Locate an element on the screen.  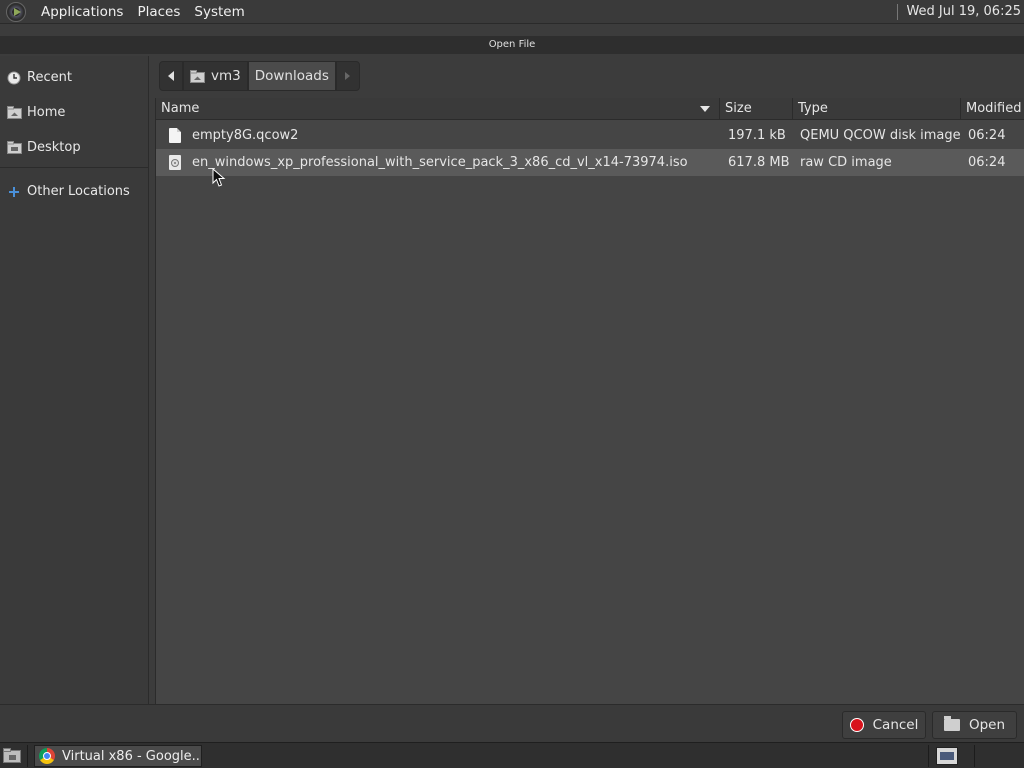
folder-open-icon is located at coordinates (951, 723).